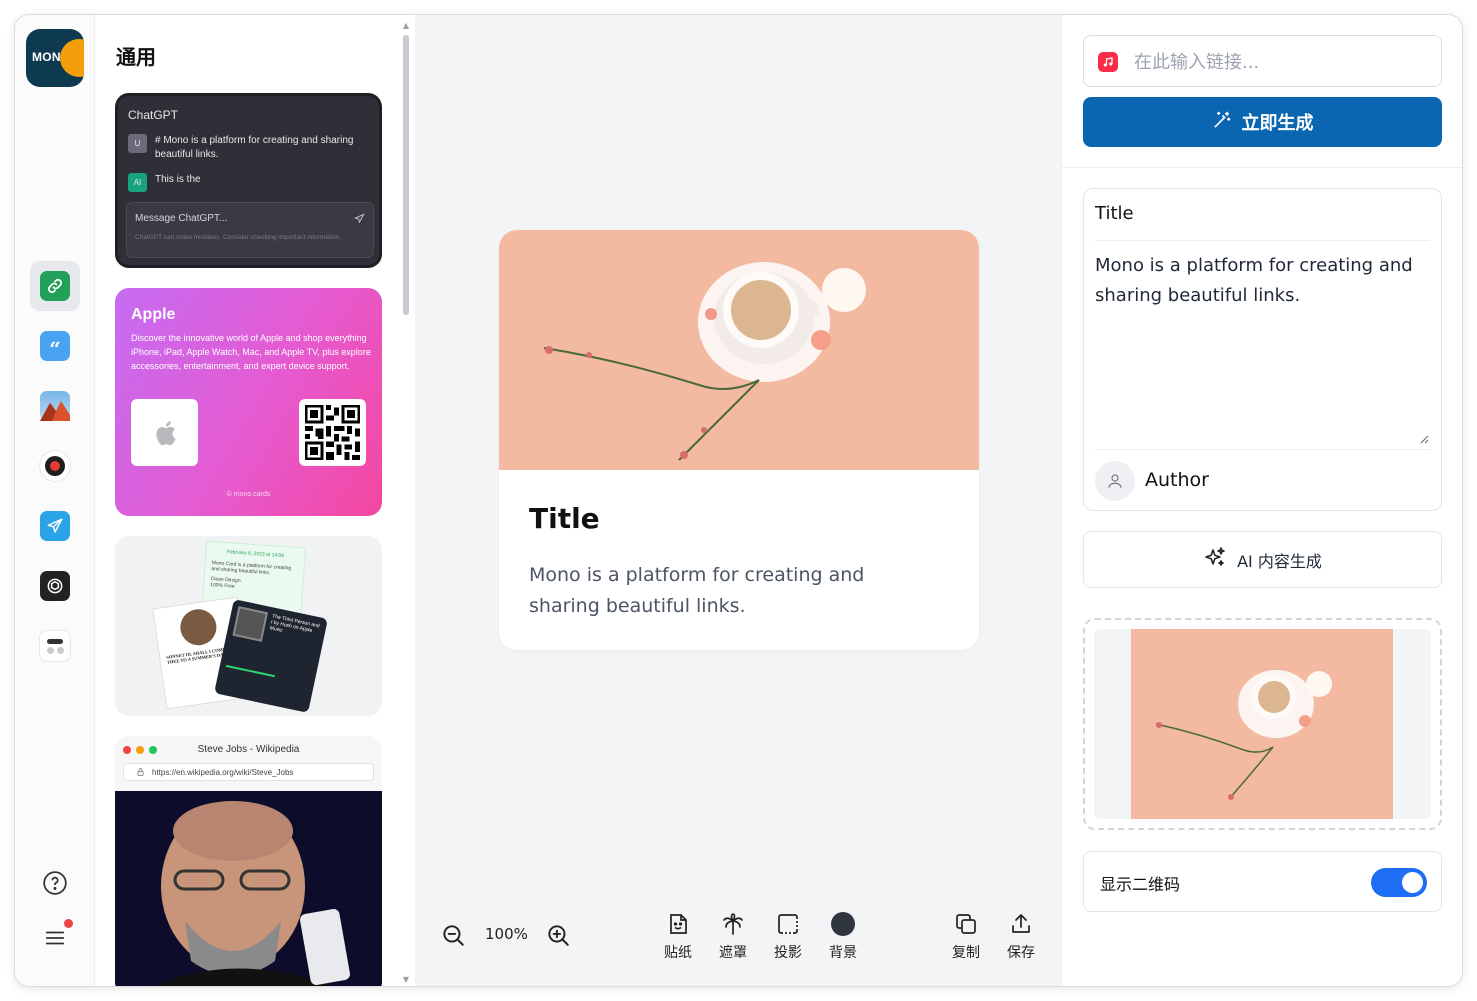  Describe the element at coordinates (46, 57) in the screenshot. I see `logo-text: MON` at that location.